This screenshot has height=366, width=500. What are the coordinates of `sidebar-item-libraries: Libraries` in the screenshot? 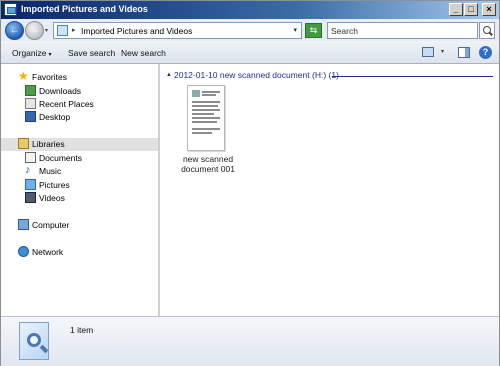 It's located at (79, 144).